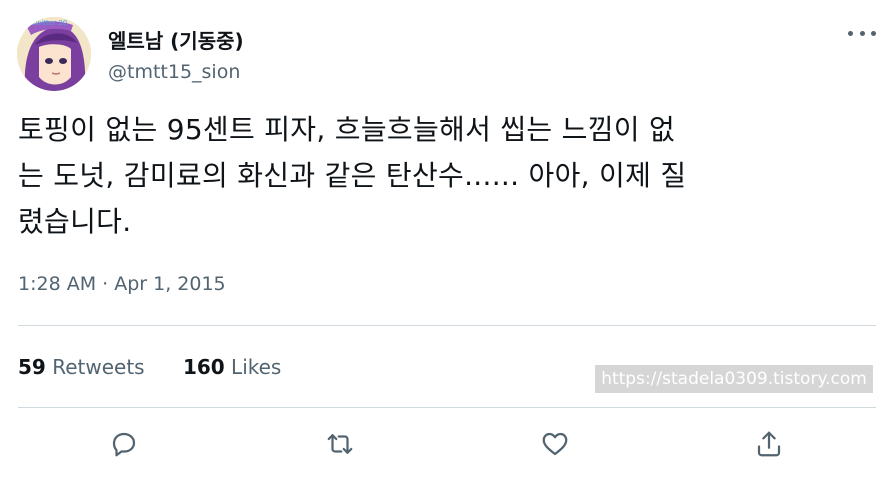 The width and height of the screenshot is (894, 499). I want to click on likes-count: 160, so click(203, 367).